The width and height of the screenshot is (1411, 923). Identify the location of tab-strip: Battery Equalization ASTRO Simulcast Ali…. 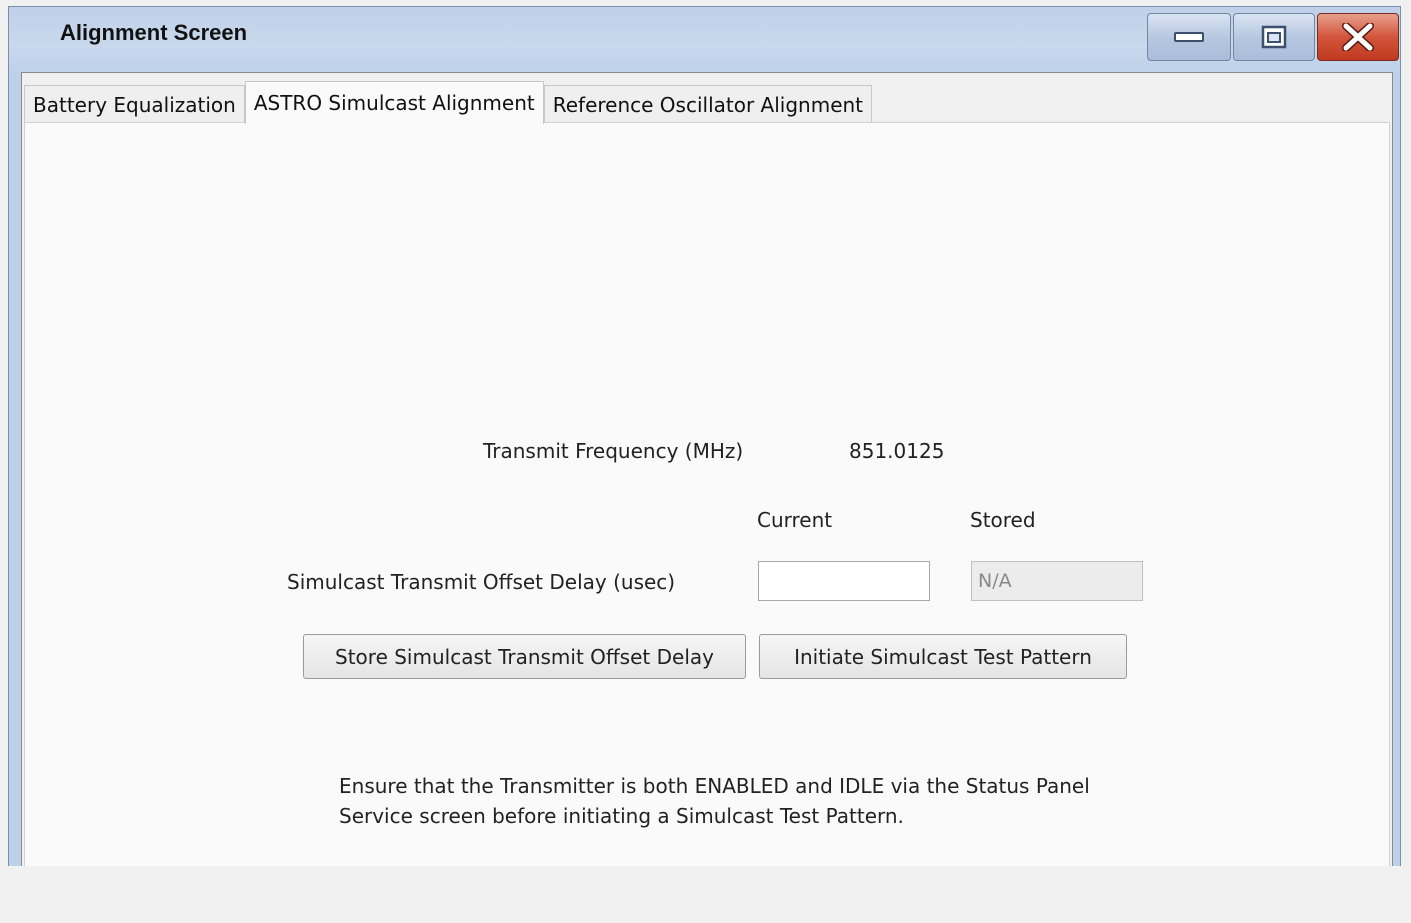
(448, 102).